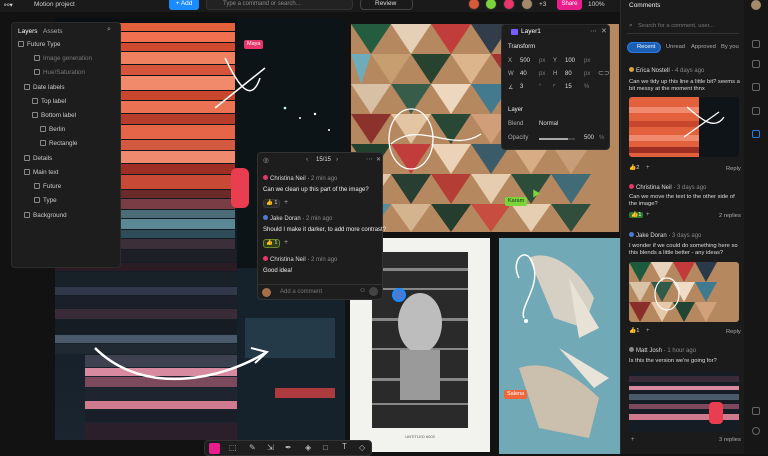  I want to click on comment-input: Add a comment, so click(301, 292).